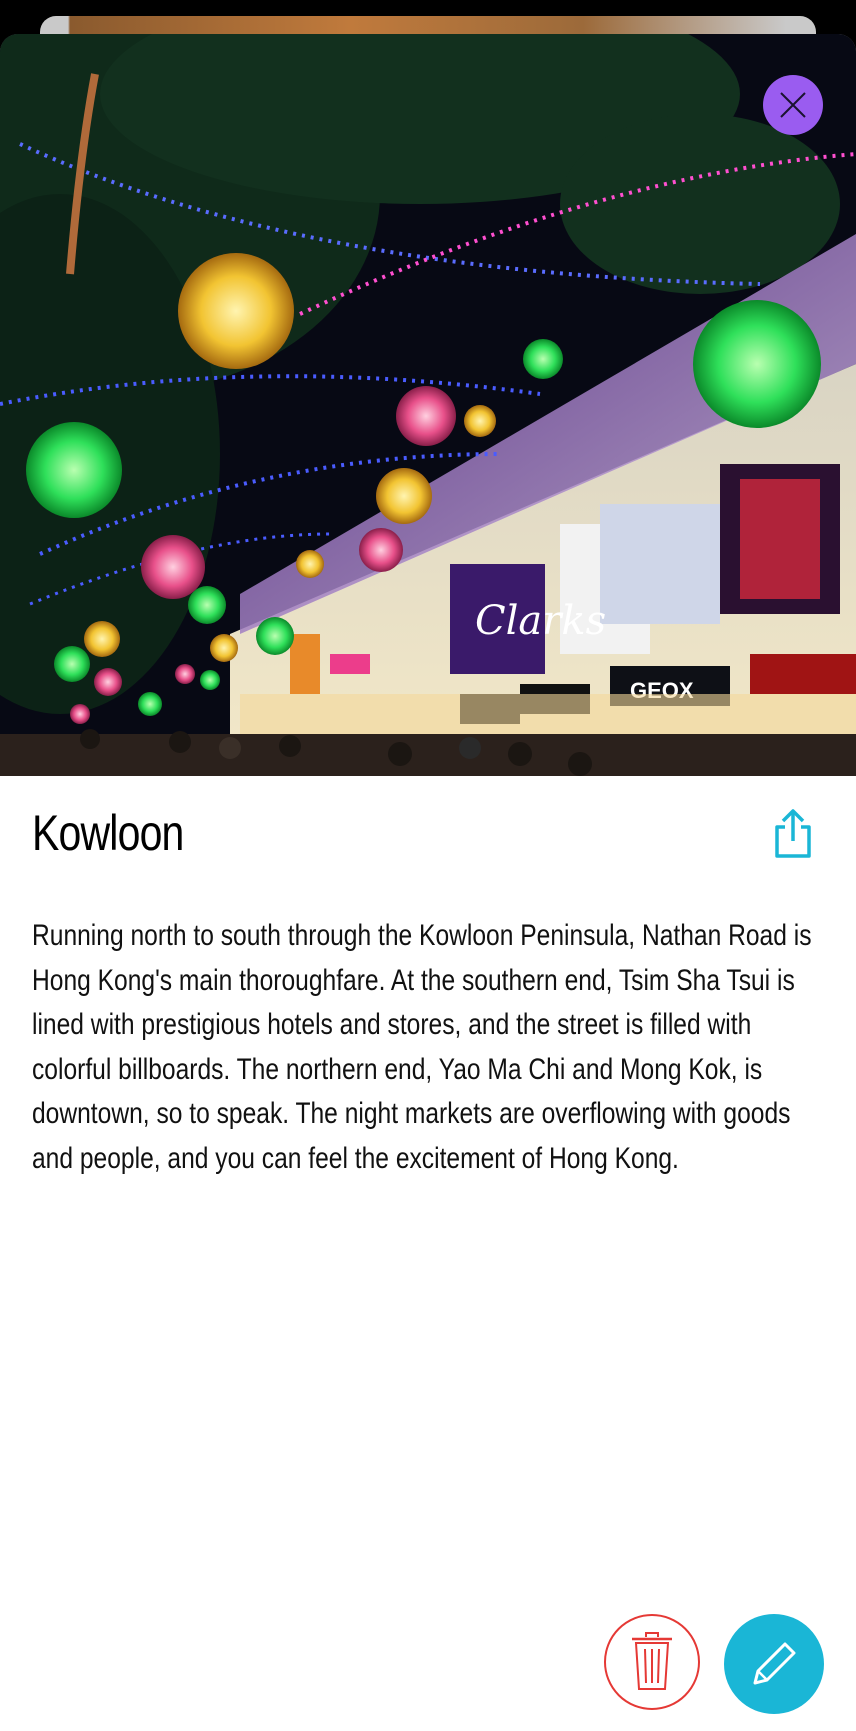 Image resolution: width=856 pixels, height=1731 pixels. I want to click on close-icon, so click(793, 105).